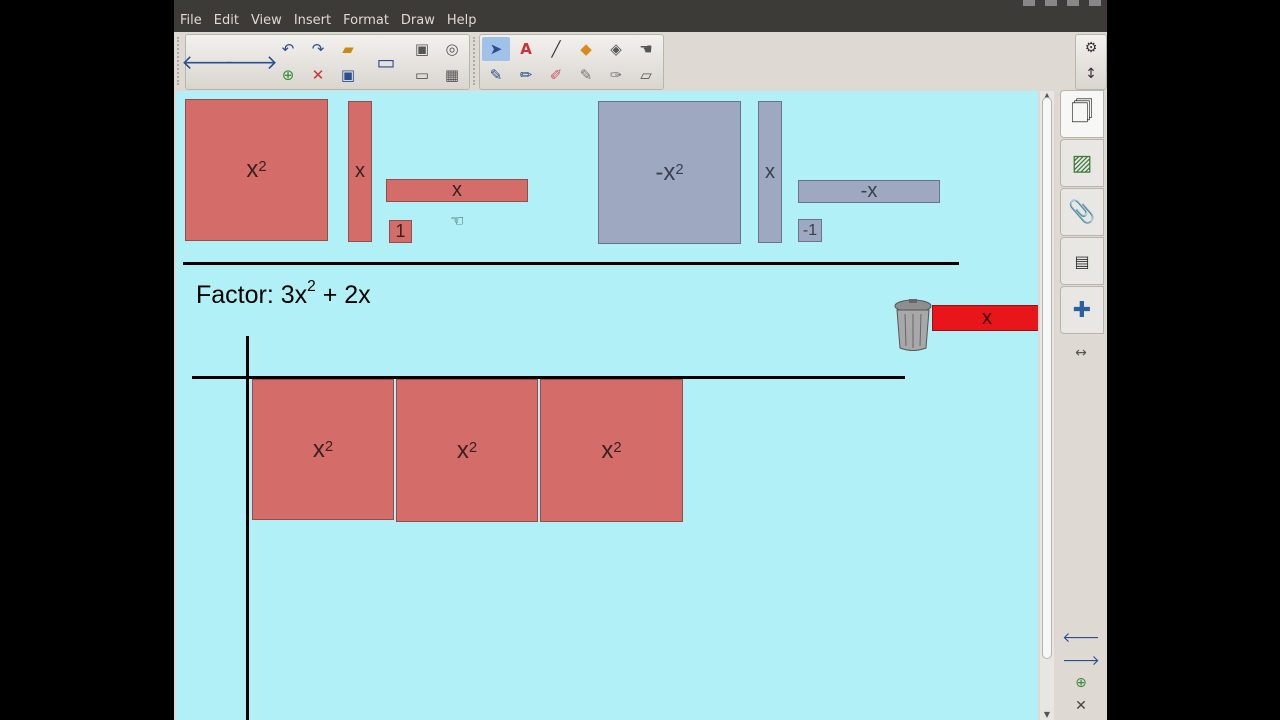  Describe the element at coordinates (640, 20) in the screenshot. I see `menu-bar: File Edit View Insert Format Draw Help` at that location.